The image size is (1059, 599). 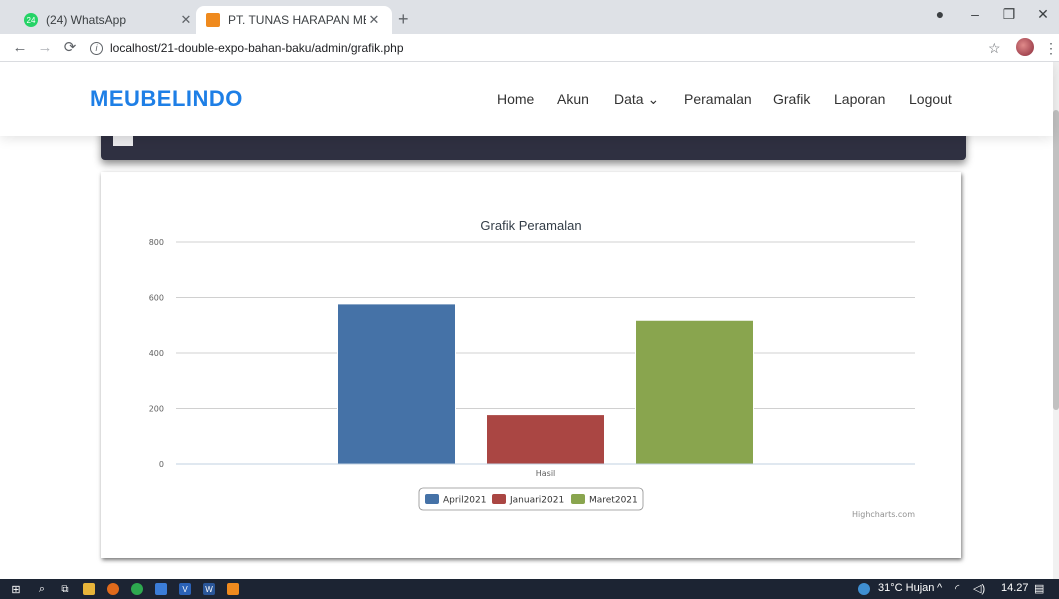 I want to click on search-icon: ⌕, so click(x=42, y=589).